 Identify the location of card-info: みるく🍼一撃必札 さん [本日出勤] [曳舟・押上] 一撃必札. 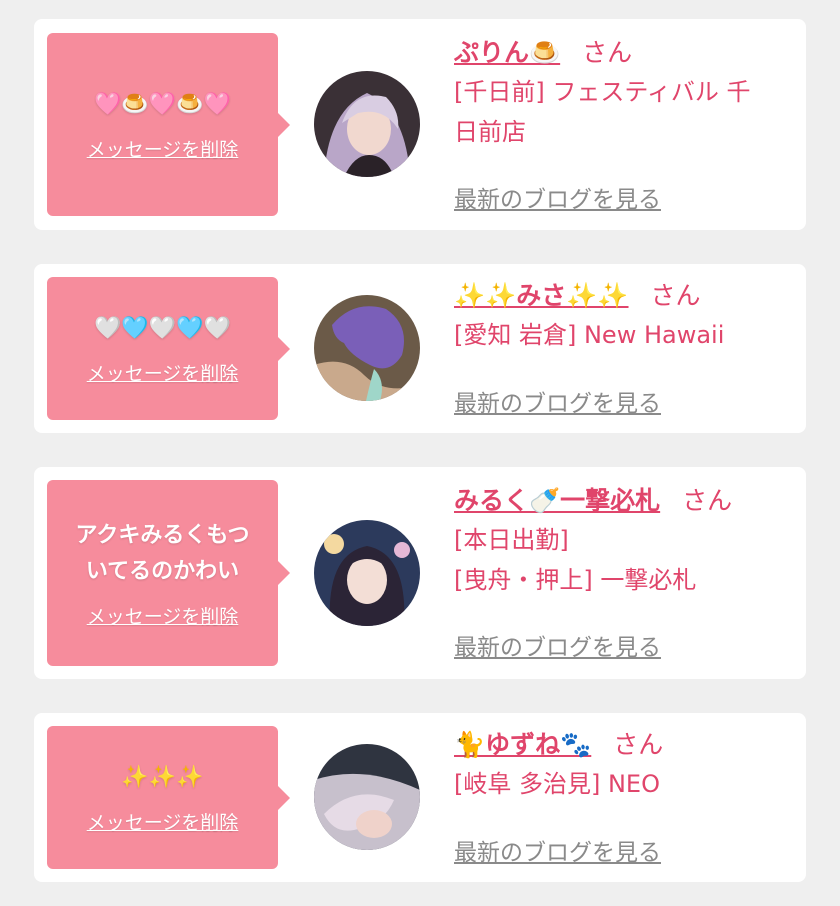
(622, 542).